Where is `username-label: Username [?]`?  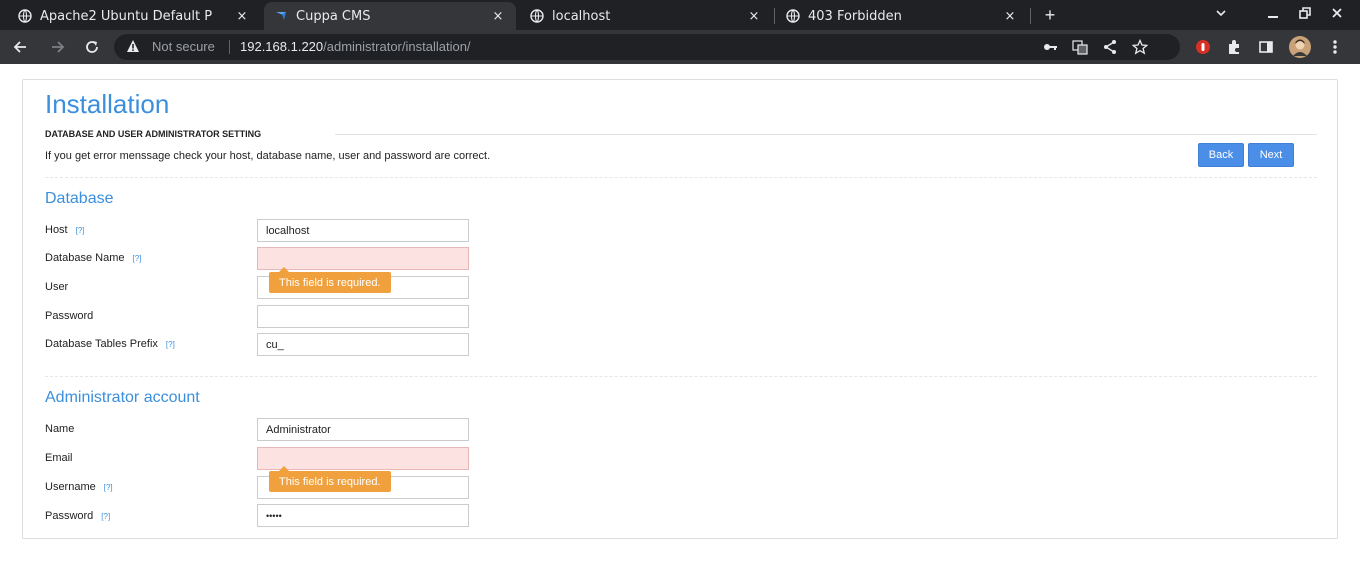
username-label: Username [?] is located at coordinates (79, 487).